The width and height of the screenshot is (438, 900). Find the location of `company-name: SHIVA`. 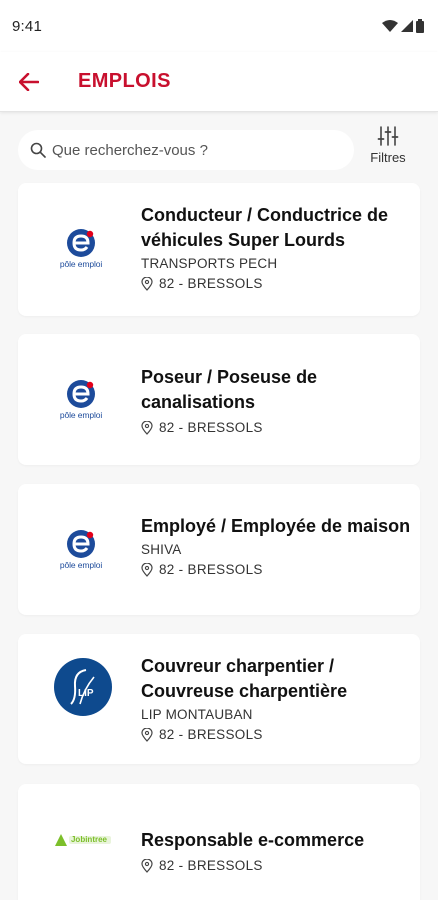

company-name: SHIVA is located at coordinates (161, 549).